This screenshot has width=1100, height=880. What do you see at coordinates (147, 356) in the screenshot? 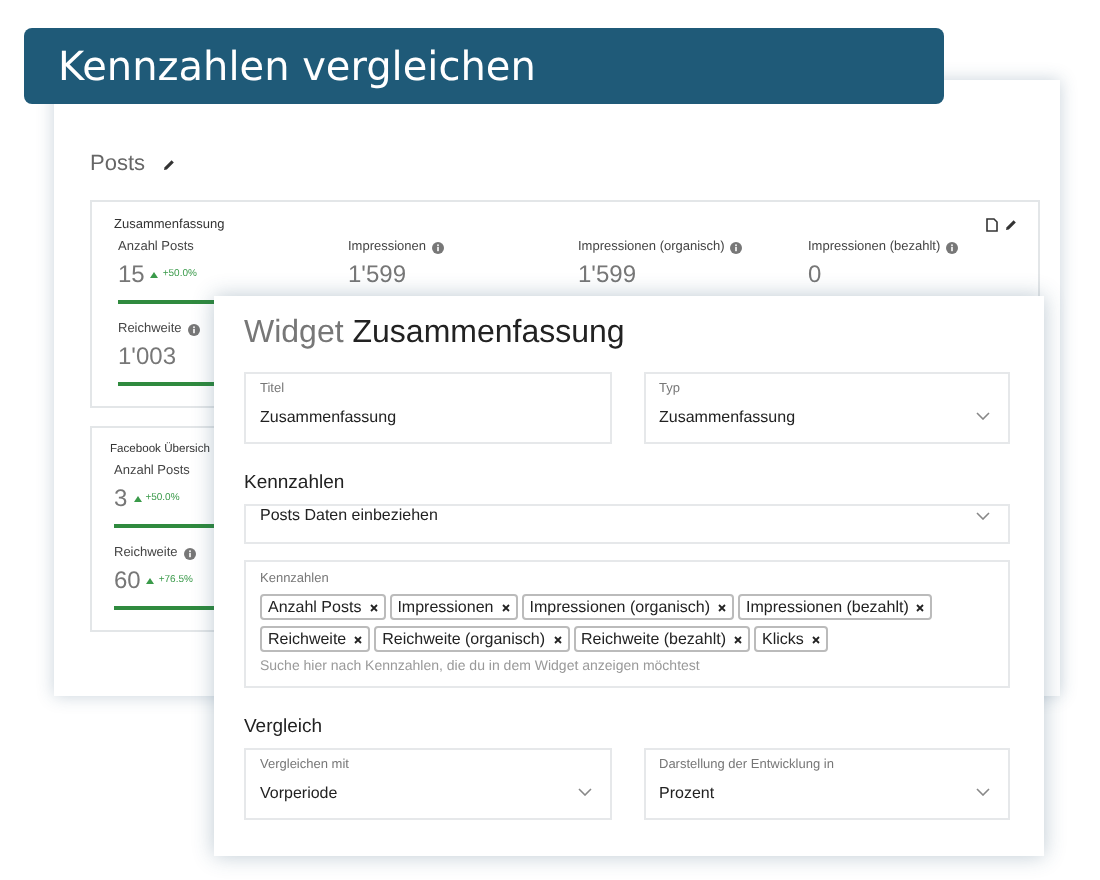
I see `metric-value: 1'003` at bounding box center [147, 356].